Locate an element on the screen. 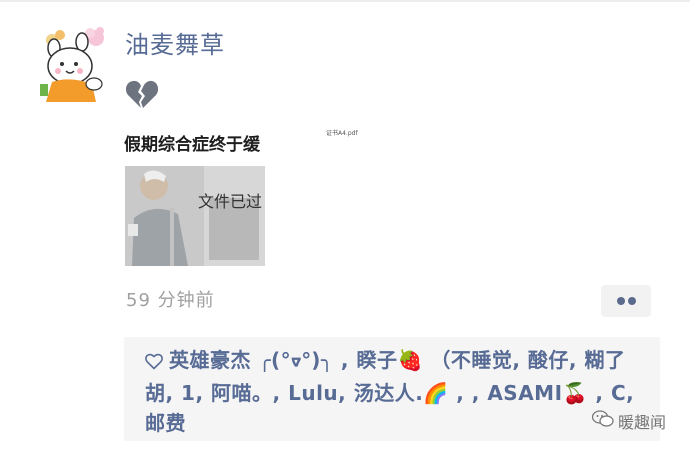 The height and width of the screenshot is (452, 690). divider is located at coordinates (345, 1).